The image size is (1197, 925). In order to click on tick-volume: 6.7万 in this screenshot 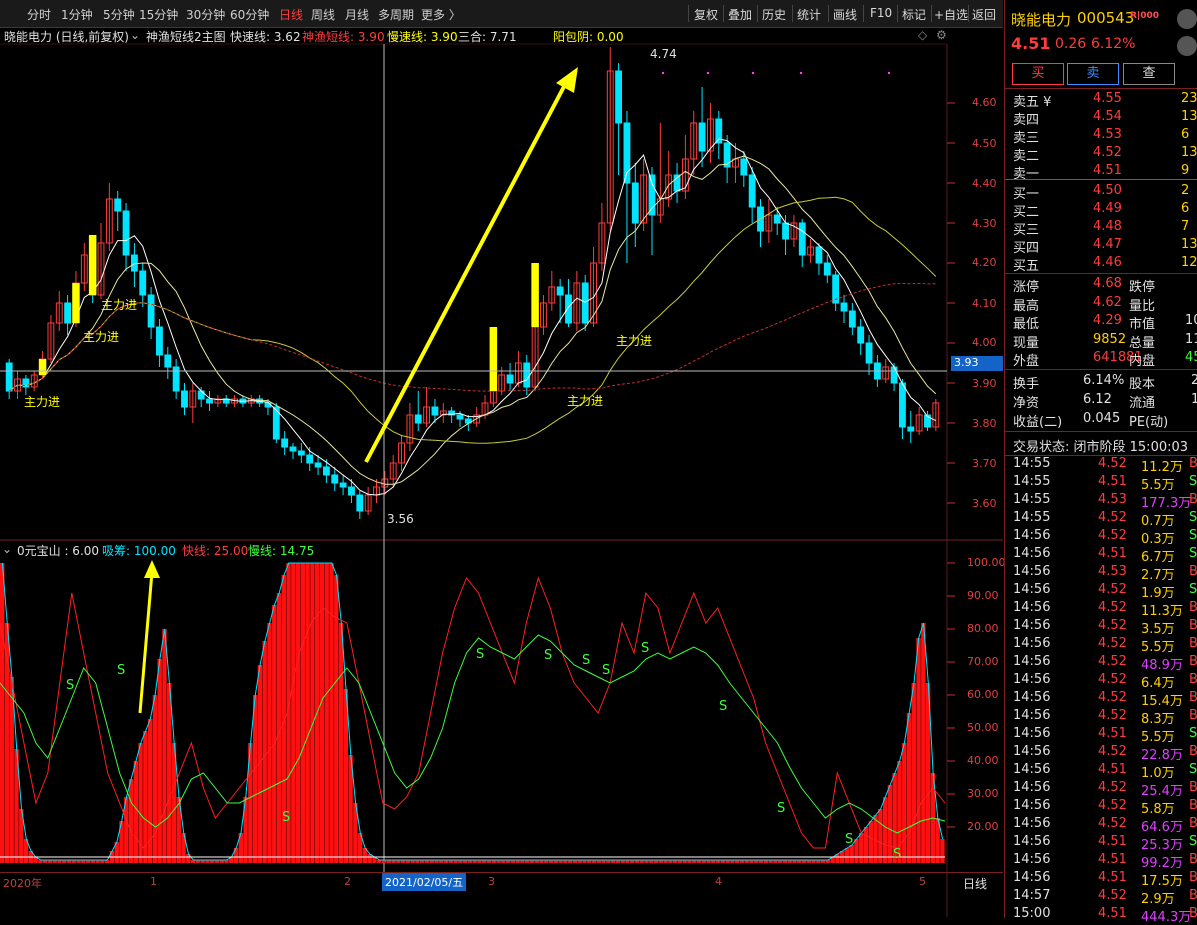, I will do `click(1158, 557)`.